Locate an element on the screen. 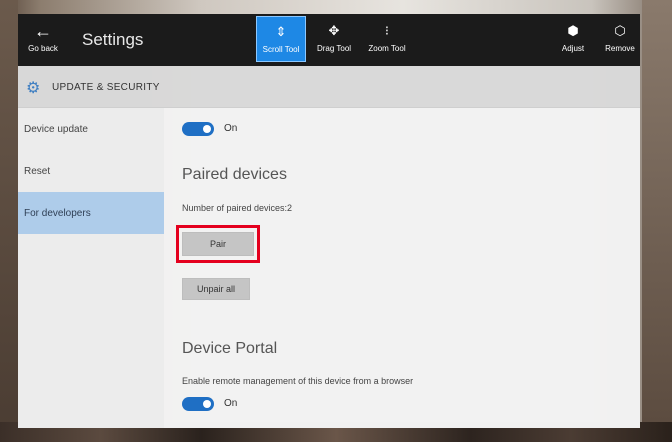  background-right is located at coordinates (657, 221).